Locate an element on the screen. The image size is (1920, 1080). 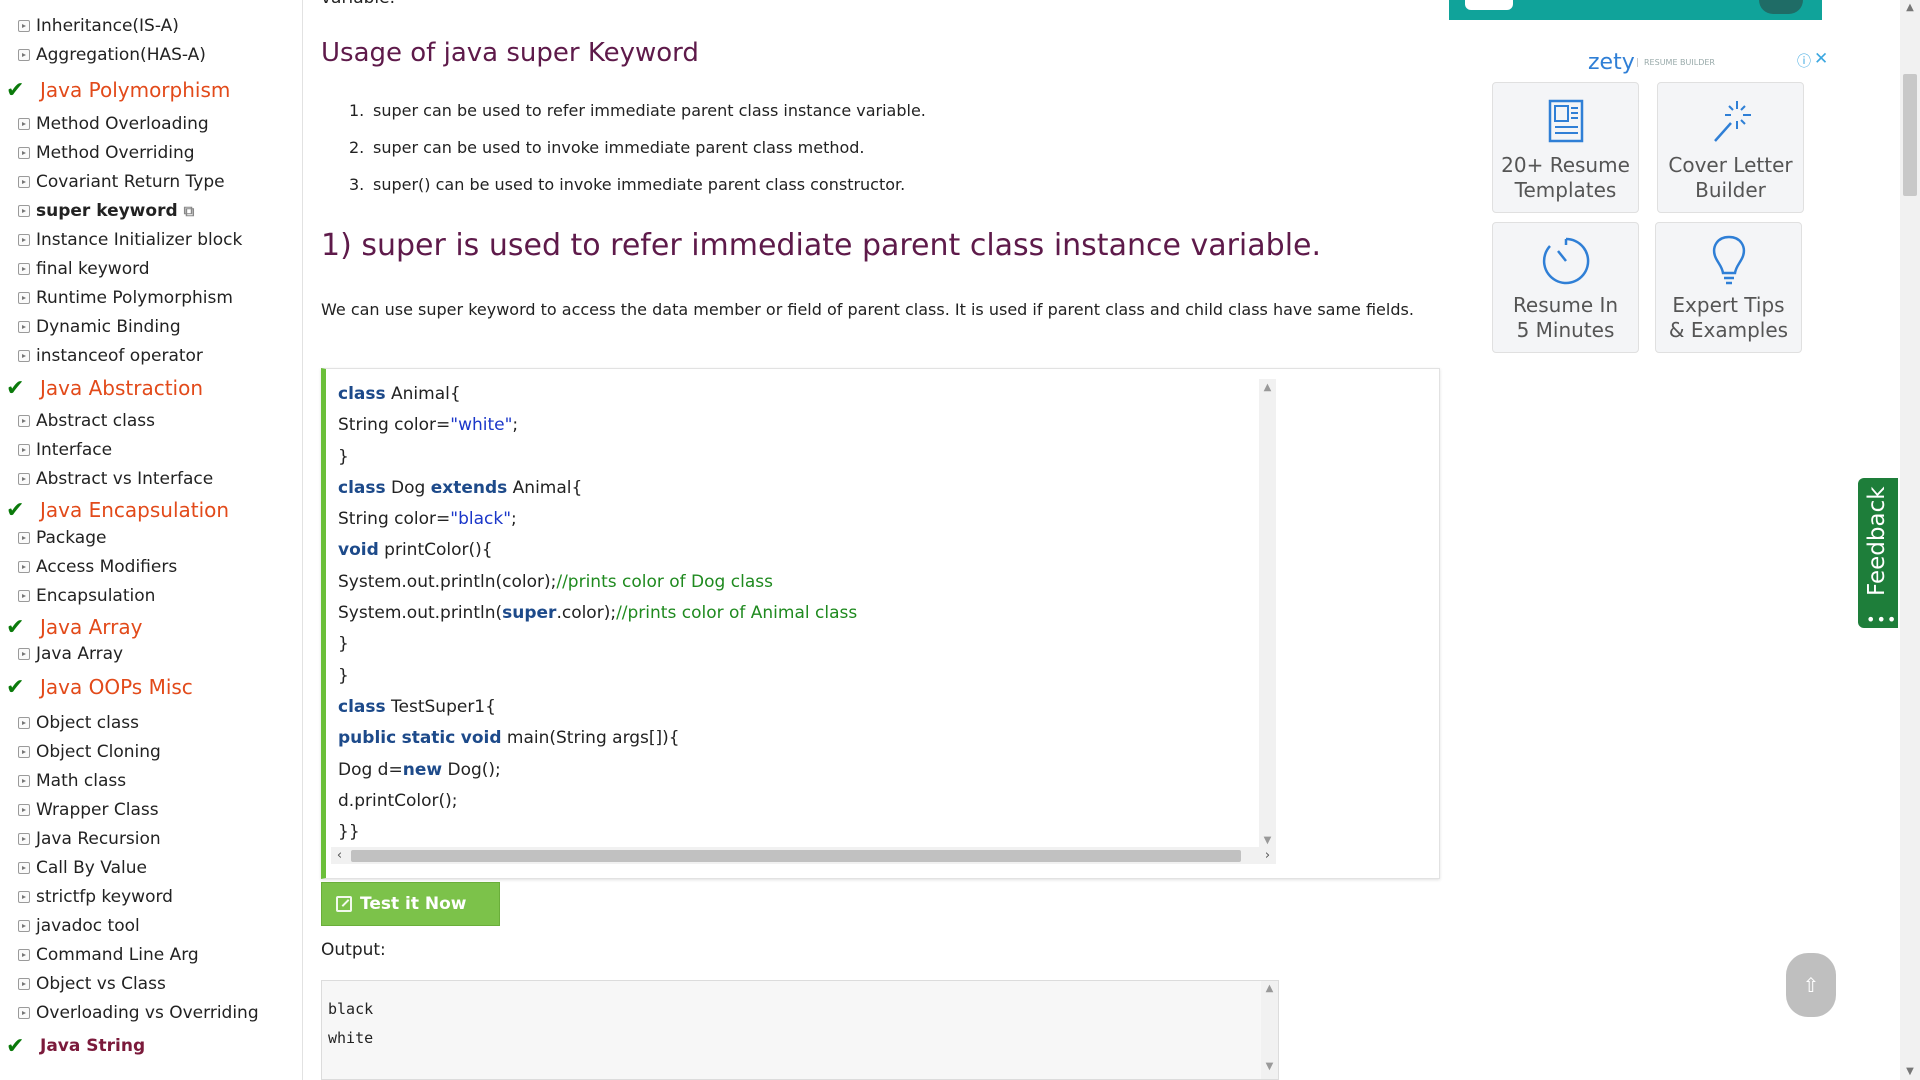
sidebar-item-label: instanceof operator is located at coordinates (119, 356).